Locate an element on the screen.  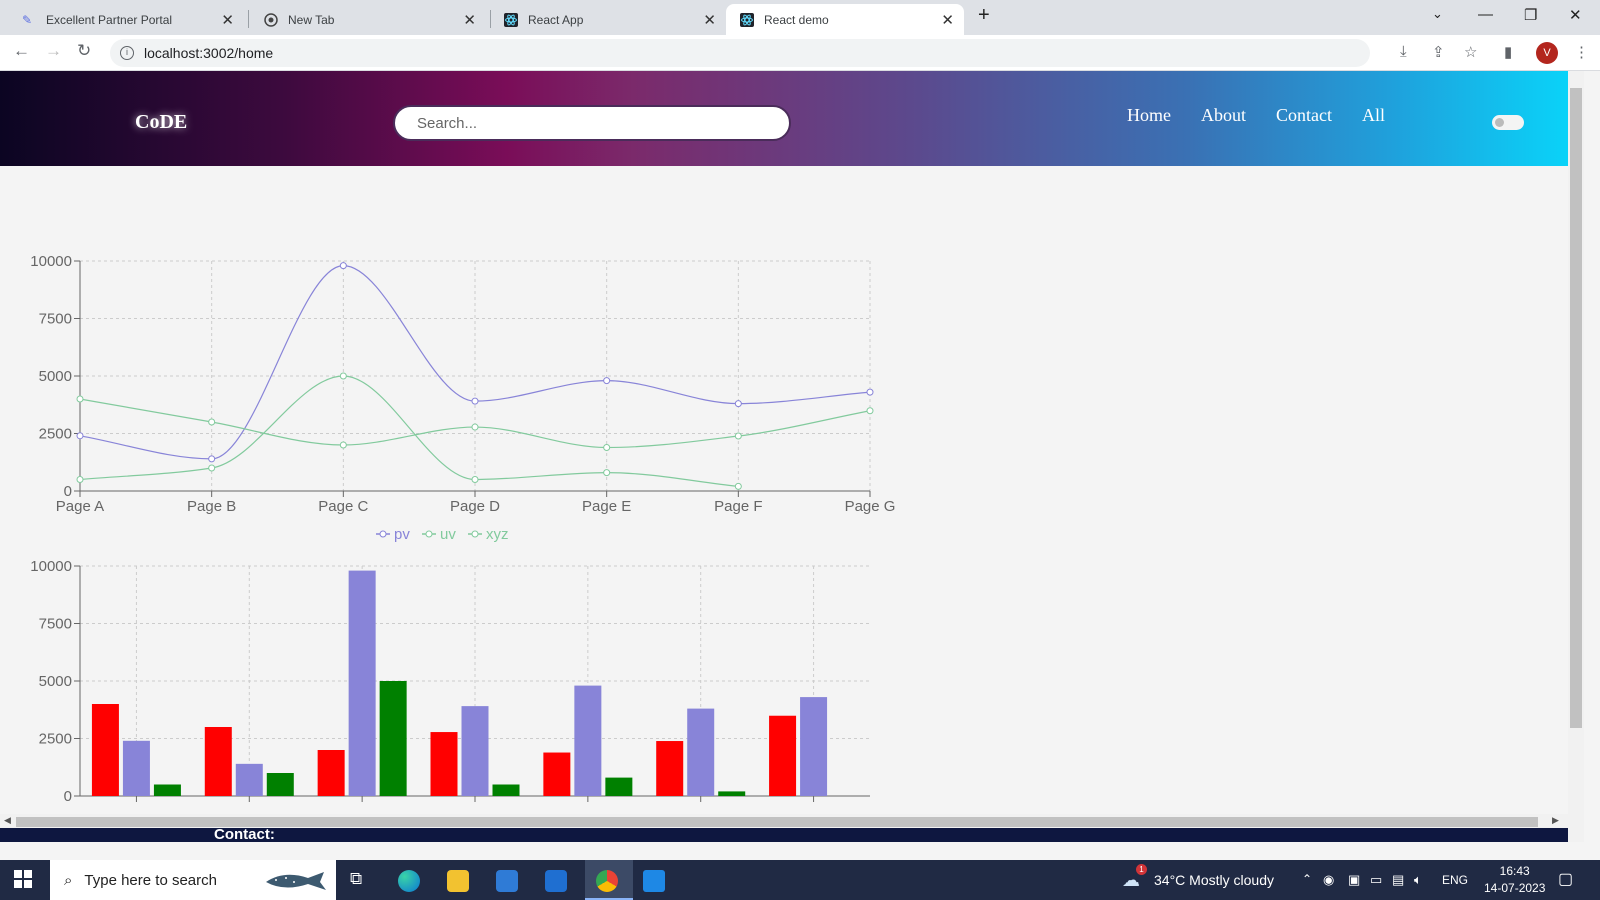
kebab-menu-icon: ⋮ is located at coordinates (1581, 52).